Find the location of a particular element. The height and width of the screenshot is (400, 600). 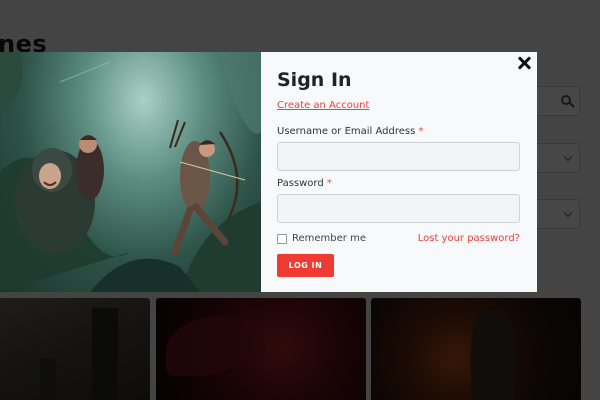

username-field is located at coordinates (398, 156).